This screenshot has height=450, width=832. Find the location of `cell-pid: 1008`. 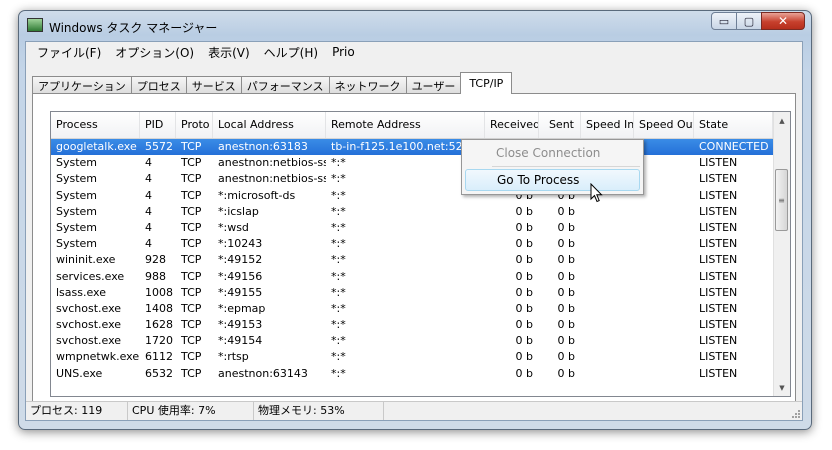

cell-pid: 1008 is located at coordinates (159, 292).